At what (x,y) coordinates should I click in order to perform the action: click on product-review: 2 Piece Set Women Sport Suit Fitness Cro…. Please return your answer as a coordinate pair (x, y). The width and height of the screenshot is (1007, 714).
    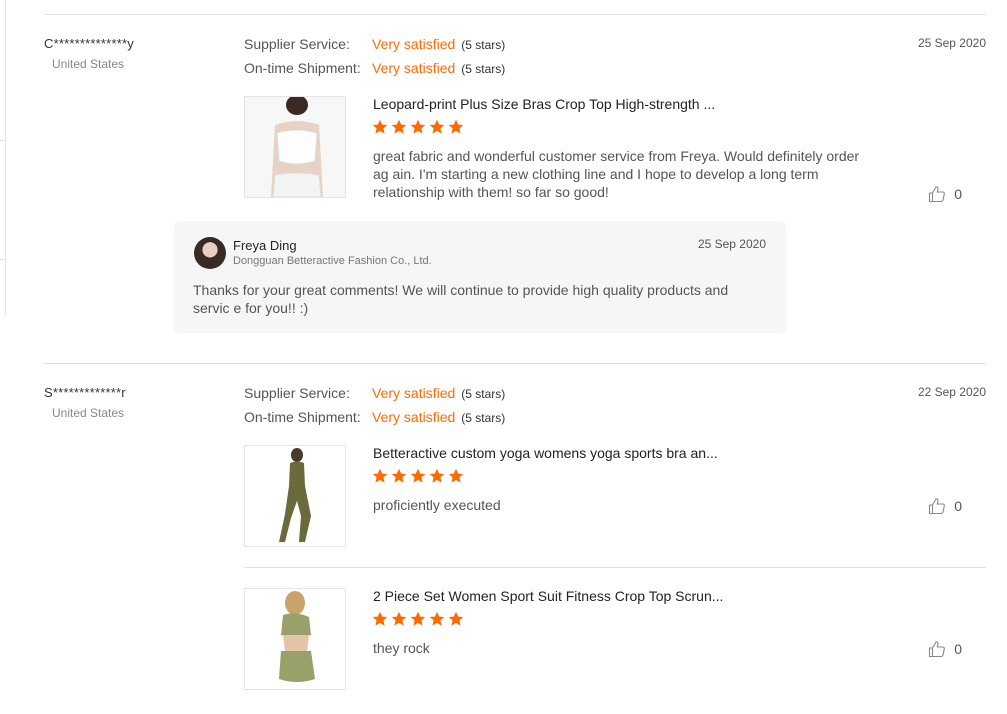
    Looking at the image, I should click on (615, 643).